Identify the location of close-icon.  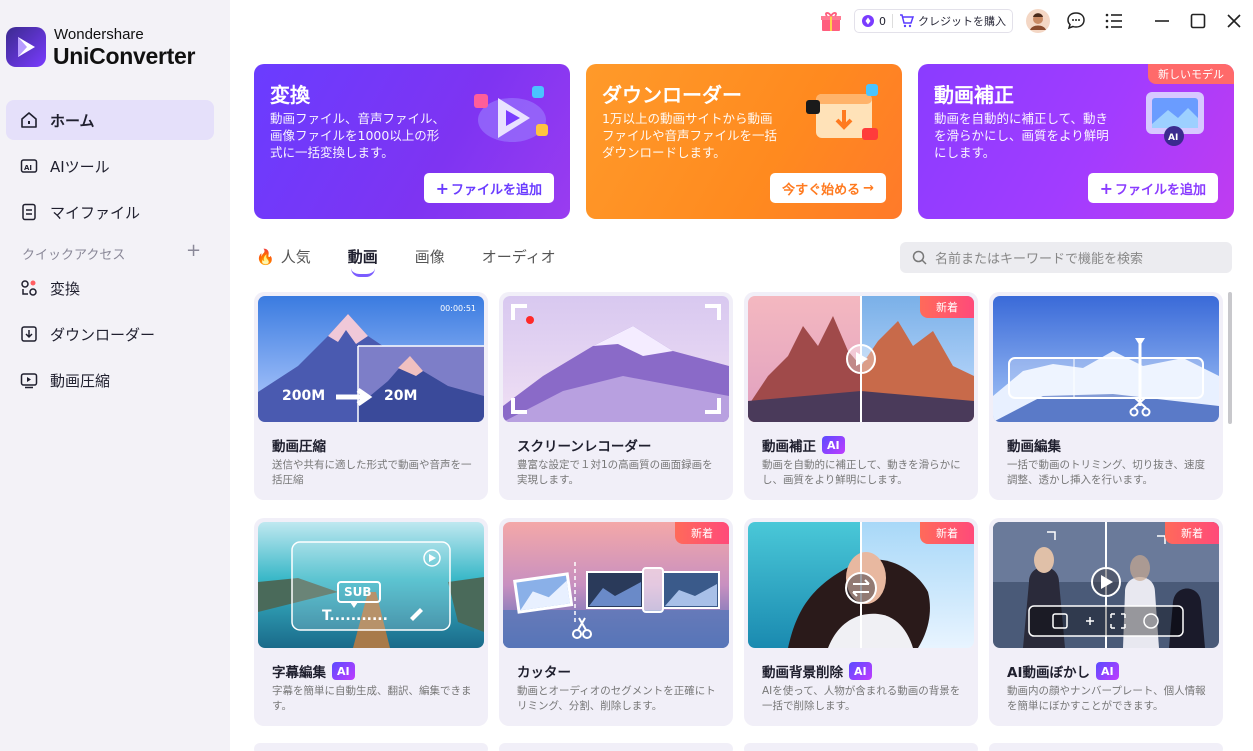
(1234, 21).